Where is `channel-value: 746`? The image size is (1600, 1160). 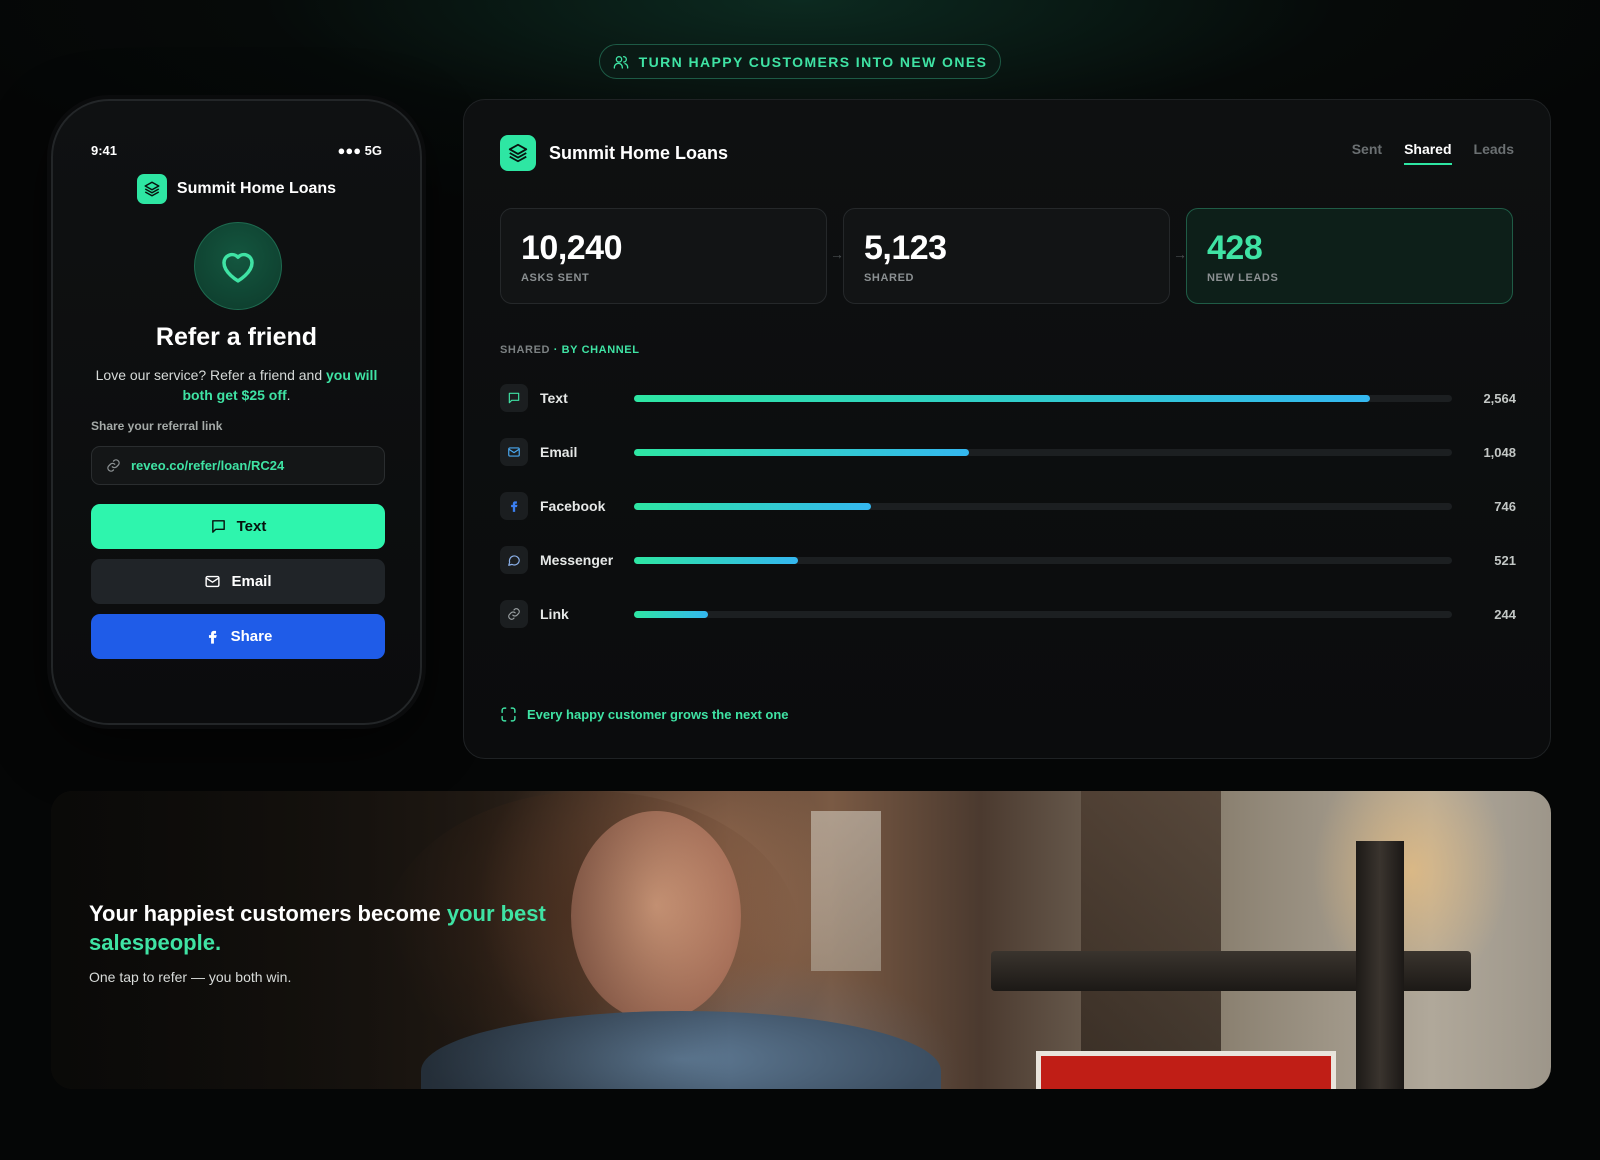 channel-value: 746 is located at coordinates (1505, 506).